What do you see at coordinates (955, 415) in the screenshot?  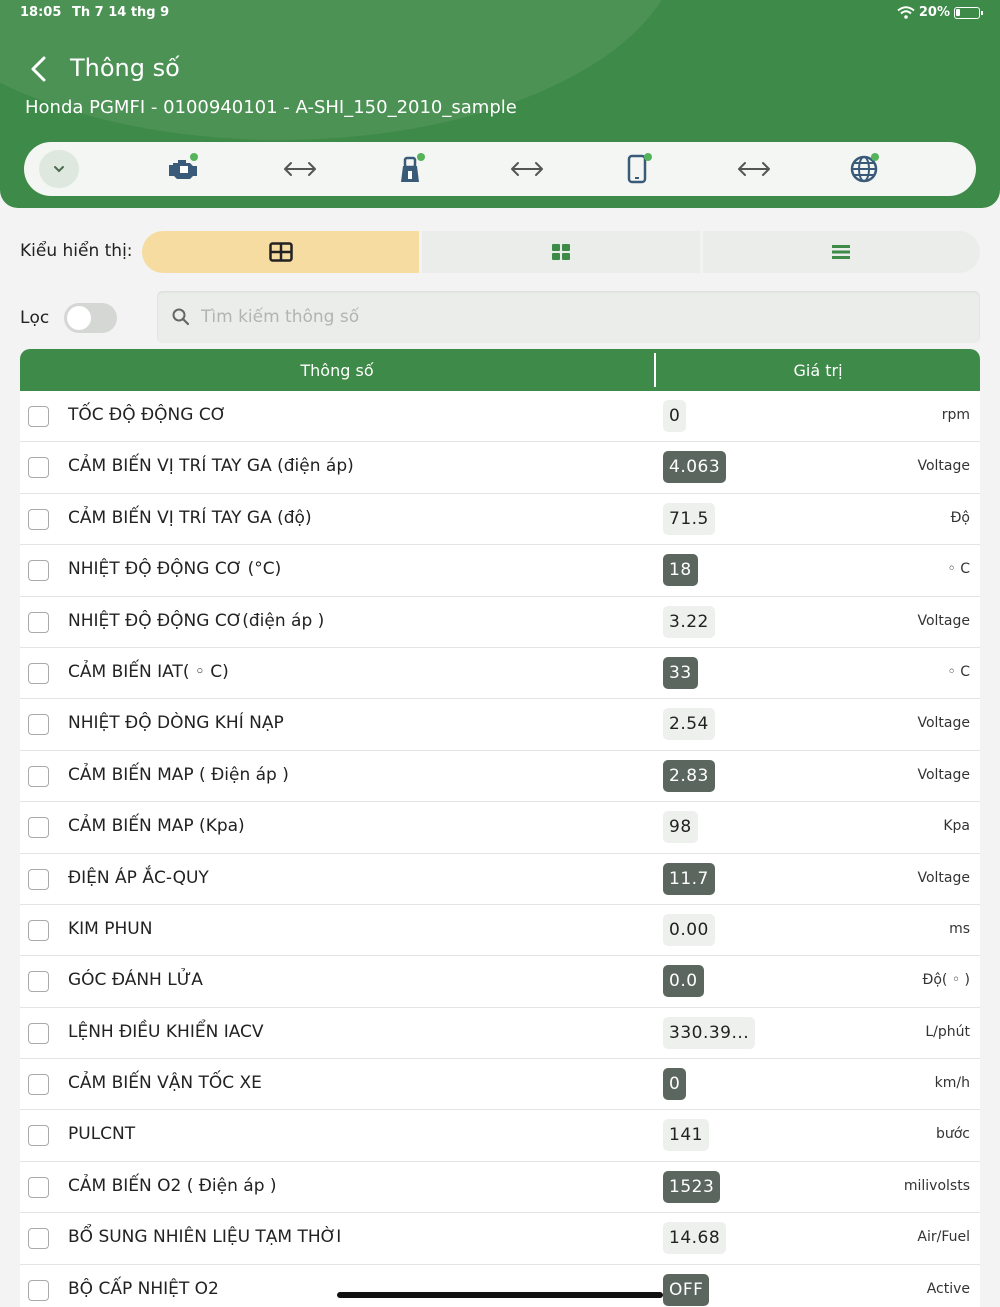 I see `param-unit: rpm` at bounding box center [955, 415].